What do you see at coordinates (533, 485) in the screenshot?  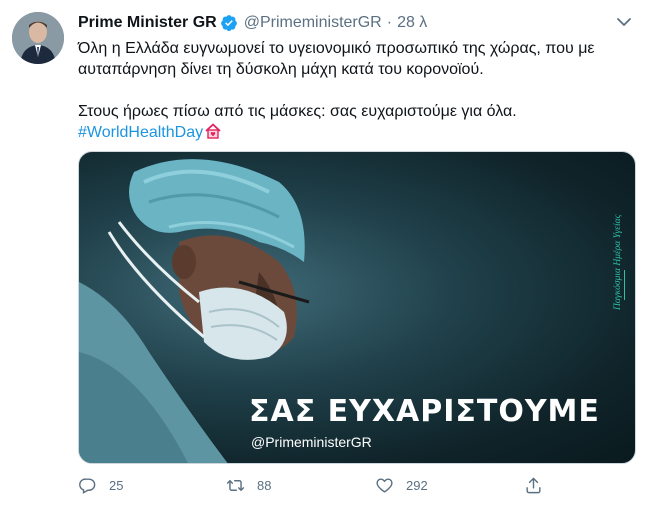 I see `share-icon` at bounding box center [533, 485].